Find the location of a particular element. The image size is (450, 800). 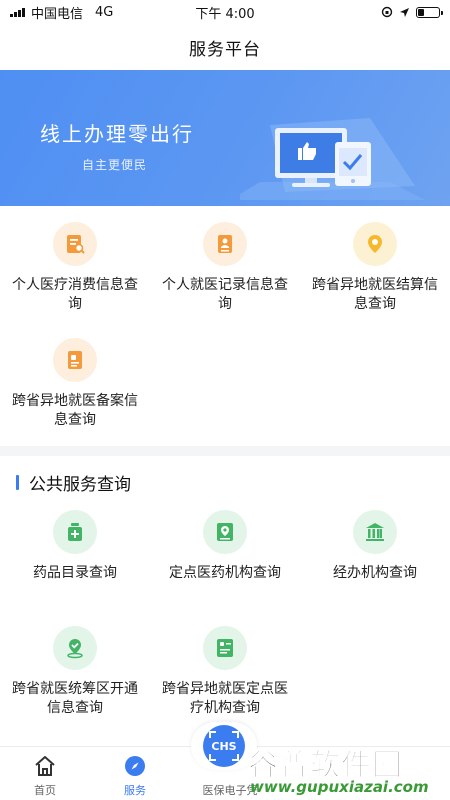

designated-pharmacy-icon is located at coordinates (225, 532).